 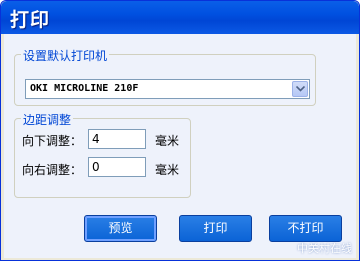 I want to click on margin-group-label: 边距调整, so click(x=47, y=119).